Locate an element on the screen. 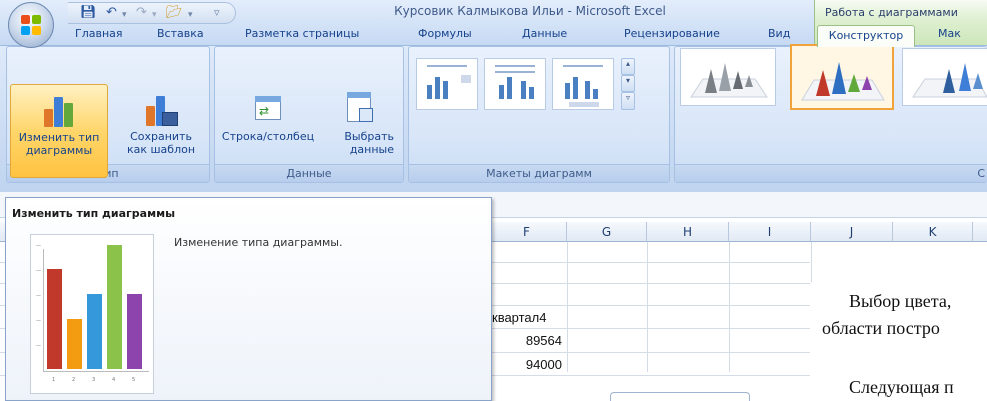  column-header-g: G is located at coordinates (607, 232).